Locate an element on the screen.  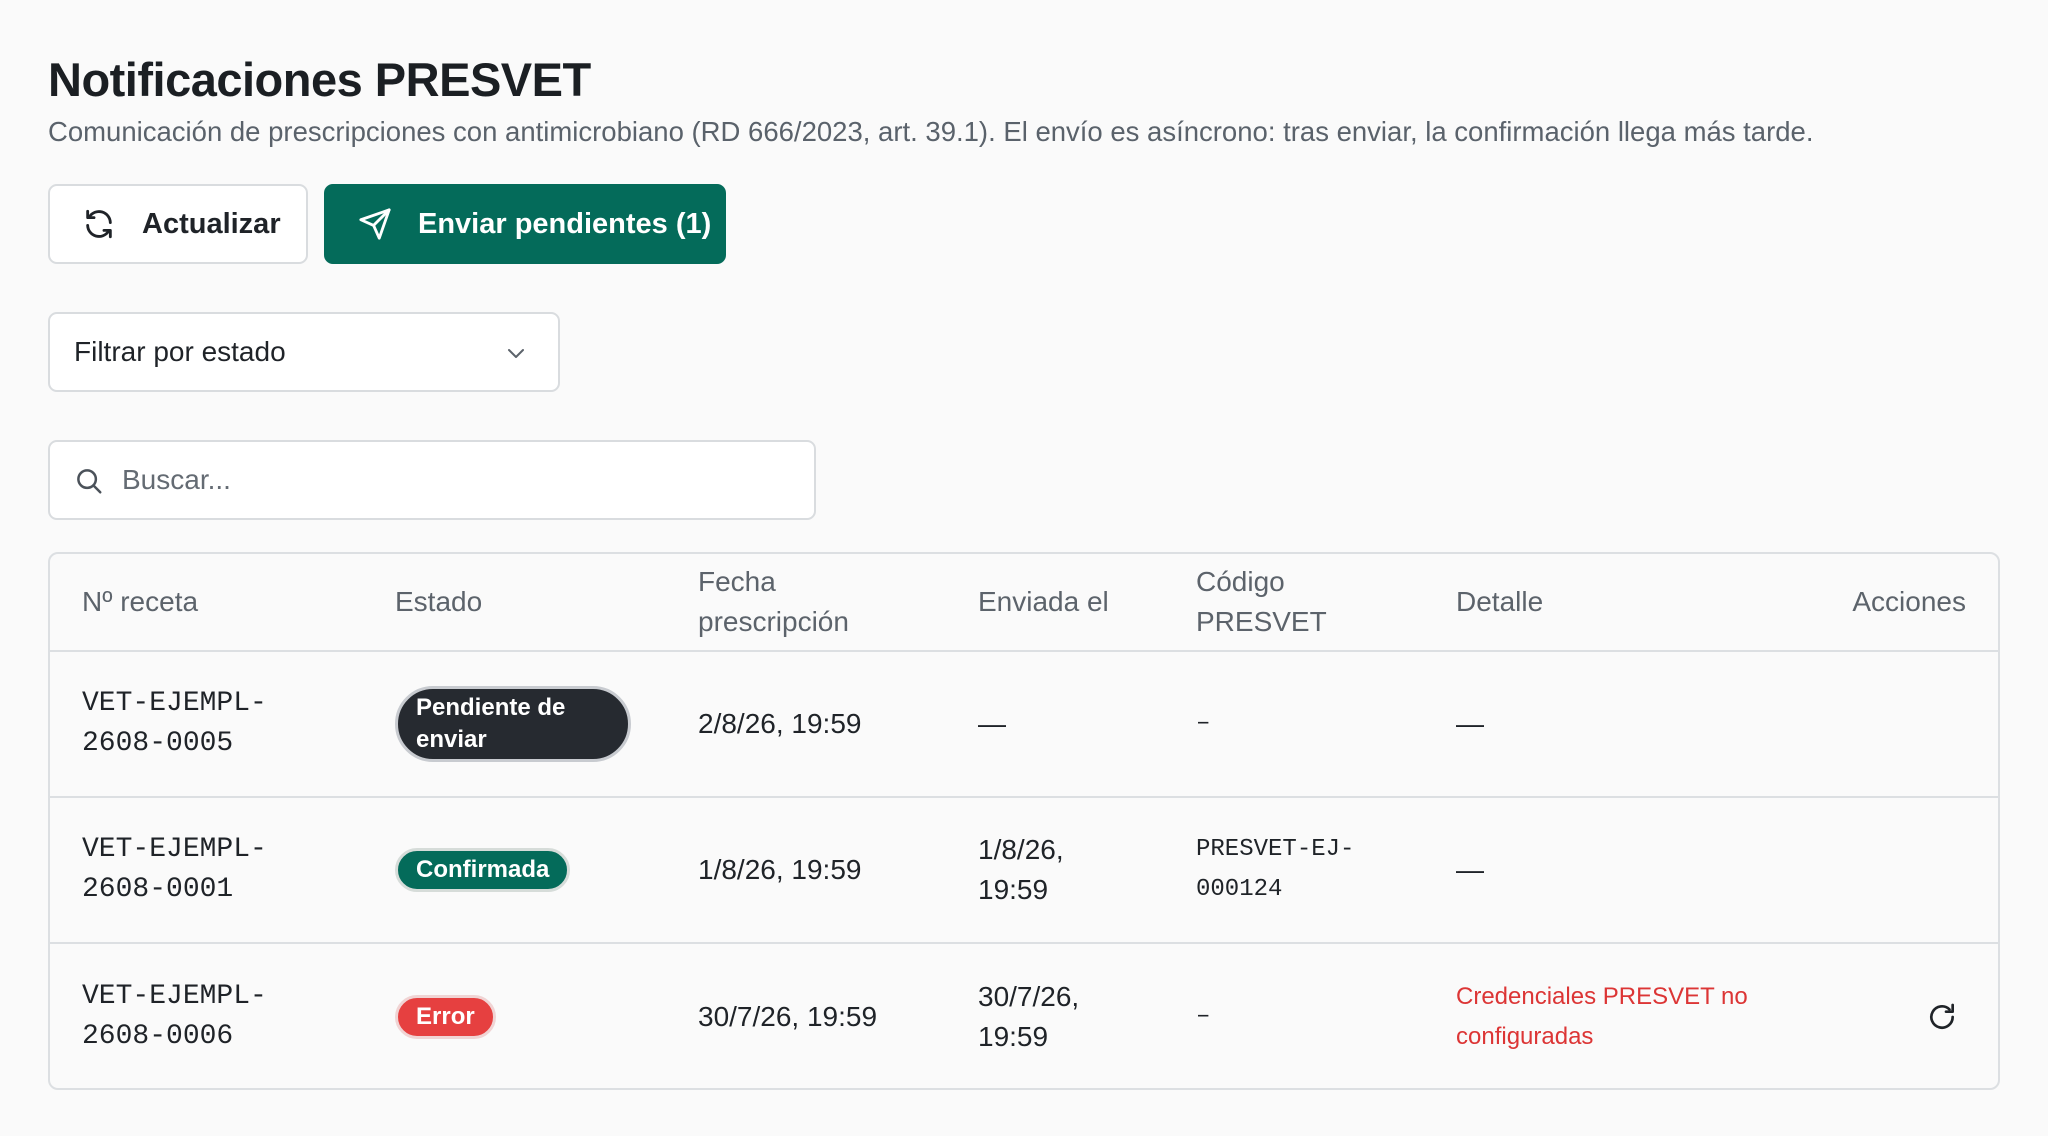
sent-date: — is located at coordinates (992, 723).